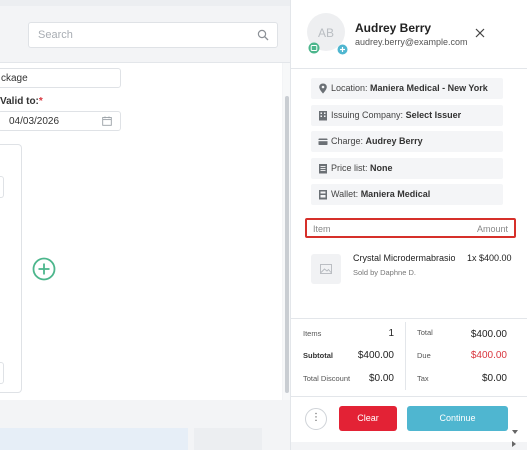 This screenshot has width=527, height=450. What do you see at coordinates (381, 194) in the screenshot?
I see `wallet-text: Wallet: Maniera Medical` at bounding box center [381, 194].